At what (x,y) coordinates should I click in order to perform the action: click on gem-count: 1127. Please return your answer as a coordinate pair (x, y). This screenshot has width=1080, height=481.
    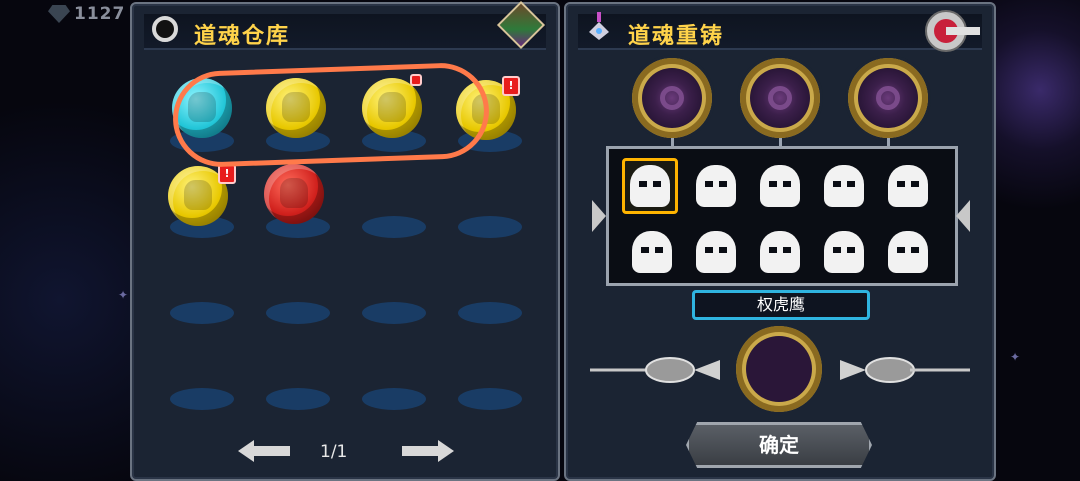
    Looking at the image, I should click on (100, 14).